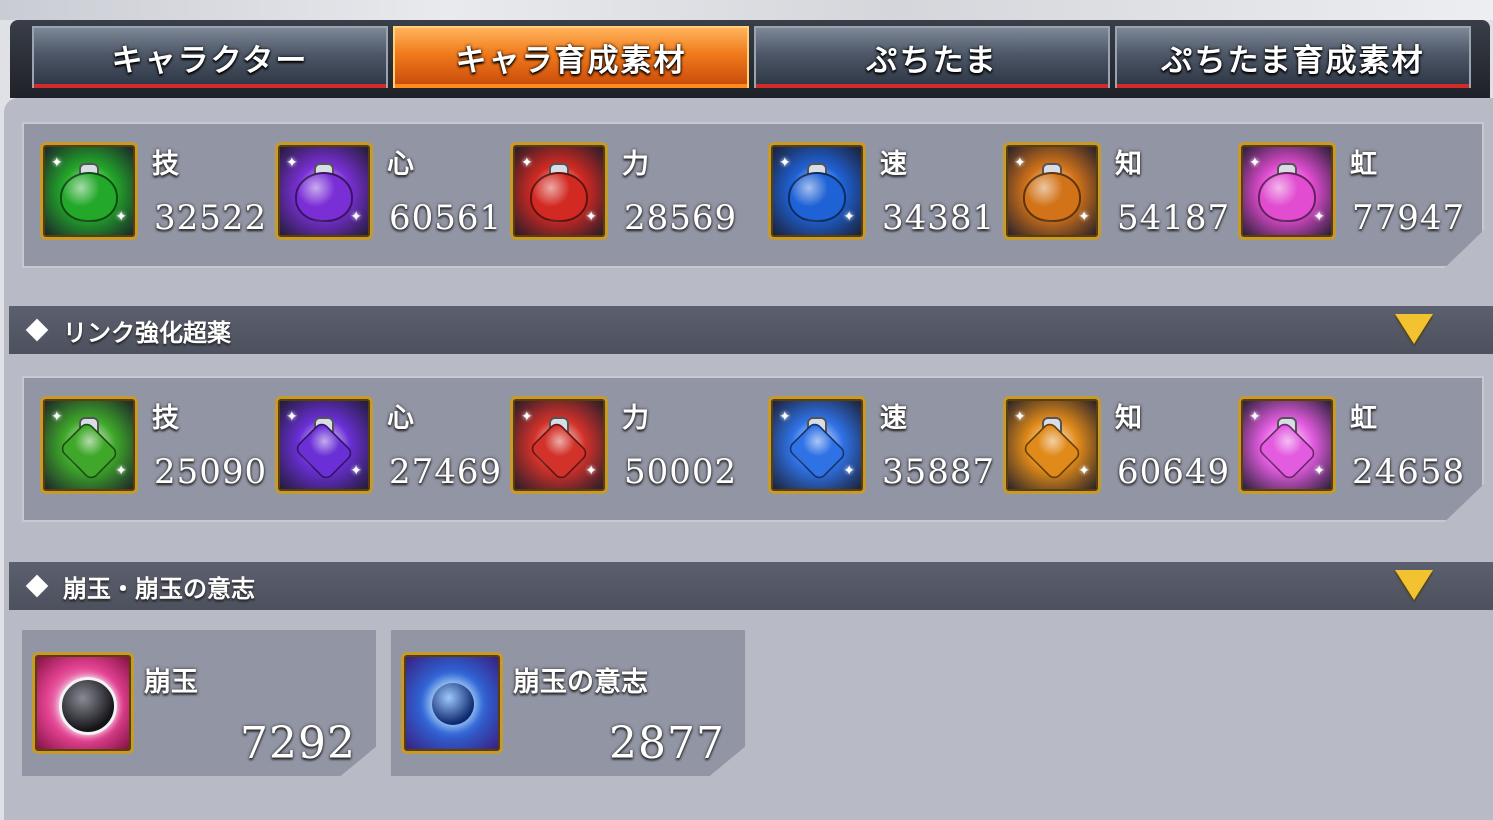 The width and height of the screenshot is (1493, 820). What do you see at coordinates (446, 218) in the screenshot?
I see `item-count: 60561` at bounding box center [446, 218].